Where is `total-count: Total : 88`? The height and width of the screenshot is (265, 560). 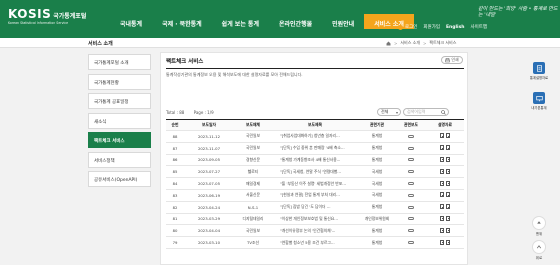
total-count: Total : 88 is located at coordinates (175, 112).